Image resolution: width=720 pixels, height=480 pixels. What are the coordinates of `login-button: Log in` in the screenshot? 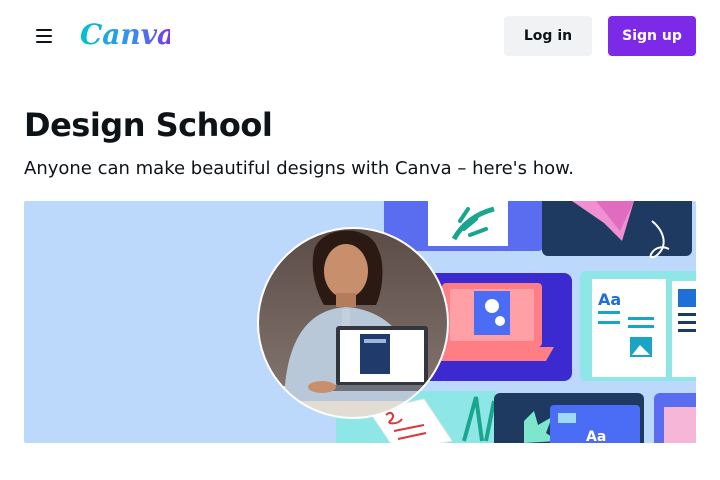 It's located at (548, 36).